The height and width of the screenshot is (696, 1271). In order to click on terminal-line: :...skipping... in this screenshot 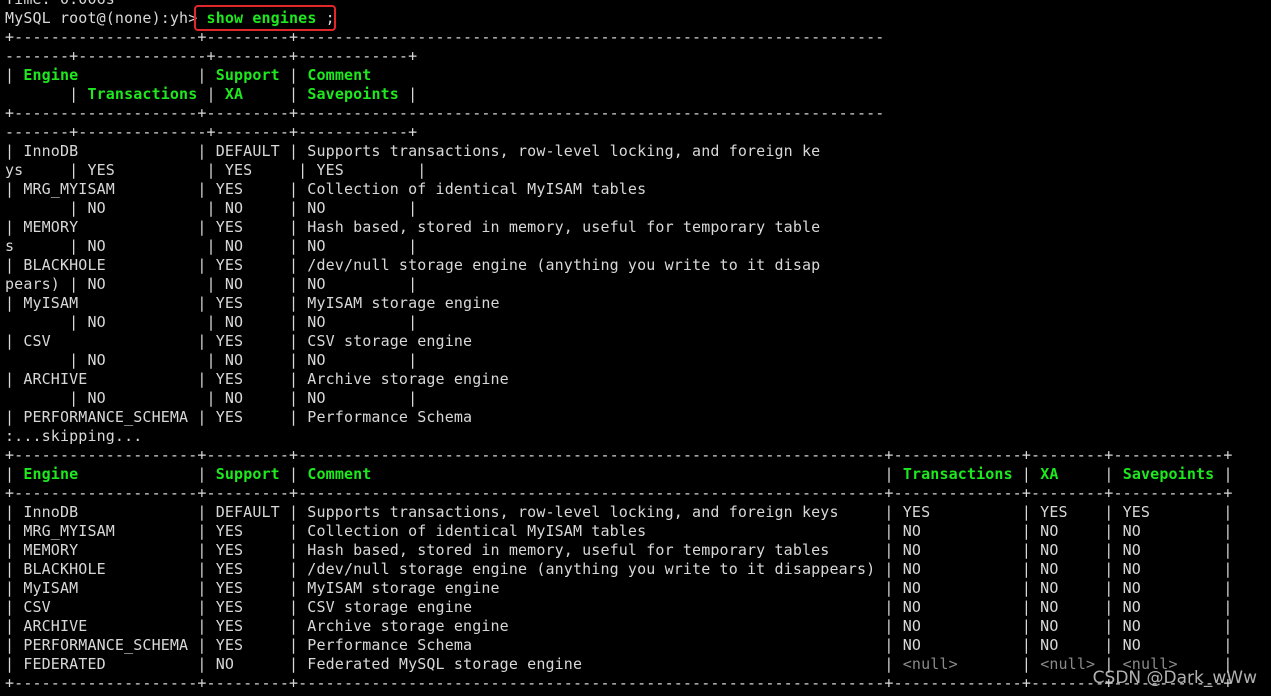, I will do `click(619, 436)`.